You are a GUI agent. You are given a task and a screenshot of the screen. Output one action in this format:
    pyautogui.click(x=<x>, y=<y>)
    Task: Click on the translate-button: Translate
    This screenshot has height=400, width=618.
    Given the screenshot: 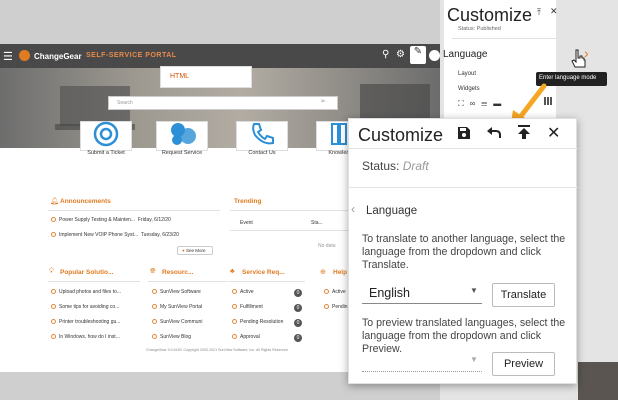 What is the action you would take?
    pyautogui.click(x=523, y=295)
    